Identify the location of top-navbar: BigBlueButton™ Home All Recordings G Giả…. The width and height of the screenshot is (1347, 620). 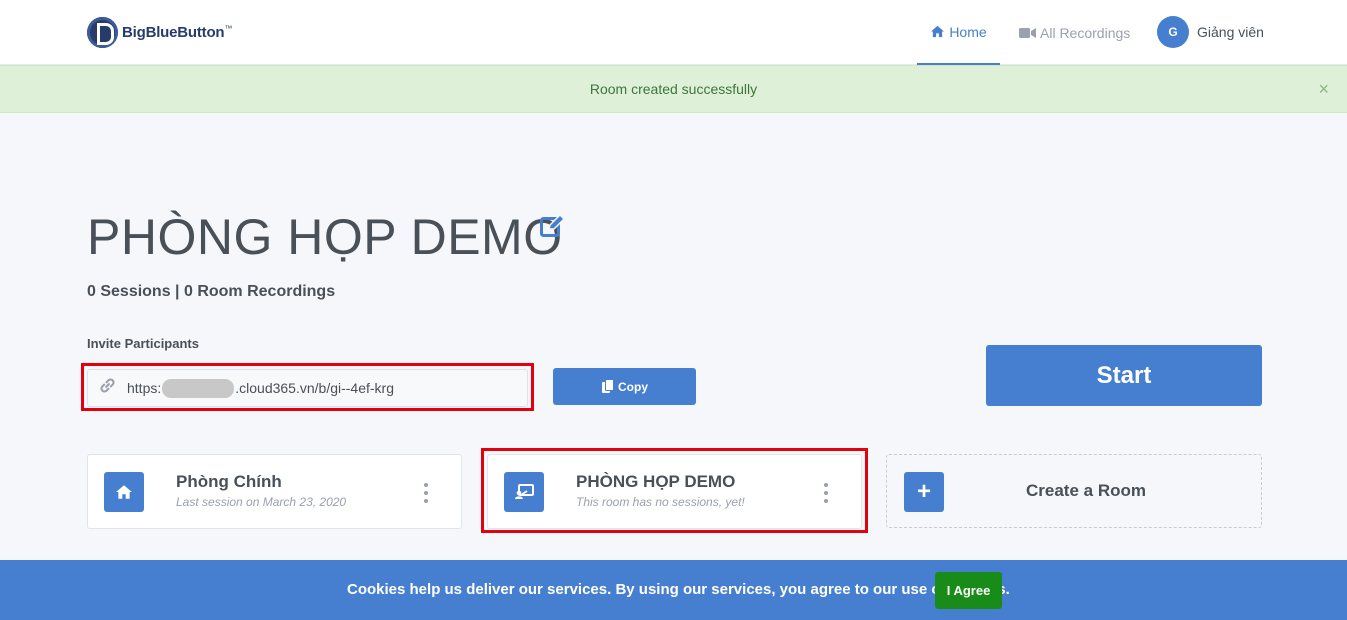
(673, 32).